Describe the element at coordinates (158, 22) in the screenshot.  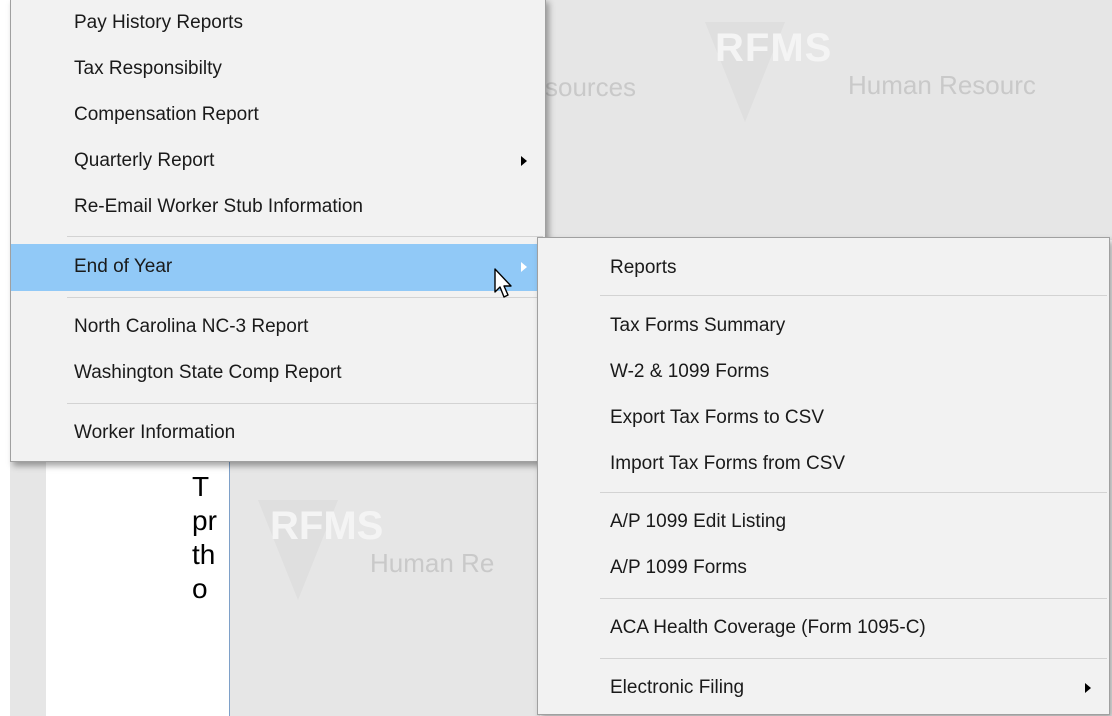
I see `menu-item-label: Pay History Reports` at that location.